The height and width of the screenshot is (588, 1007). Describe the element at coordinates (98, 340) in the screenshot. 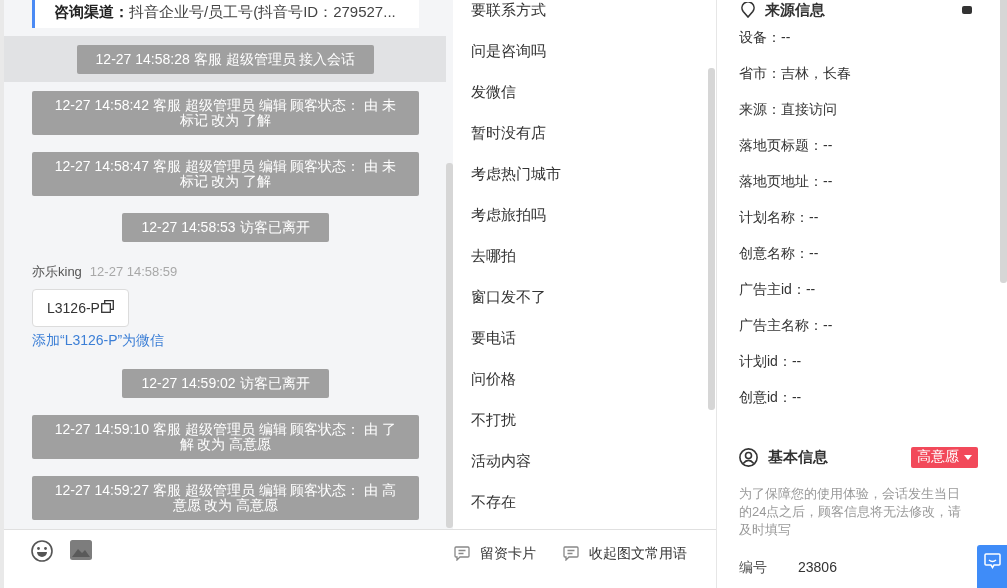

I see `add-wechat-link: 添加“L3126-P”为微信` at that location.